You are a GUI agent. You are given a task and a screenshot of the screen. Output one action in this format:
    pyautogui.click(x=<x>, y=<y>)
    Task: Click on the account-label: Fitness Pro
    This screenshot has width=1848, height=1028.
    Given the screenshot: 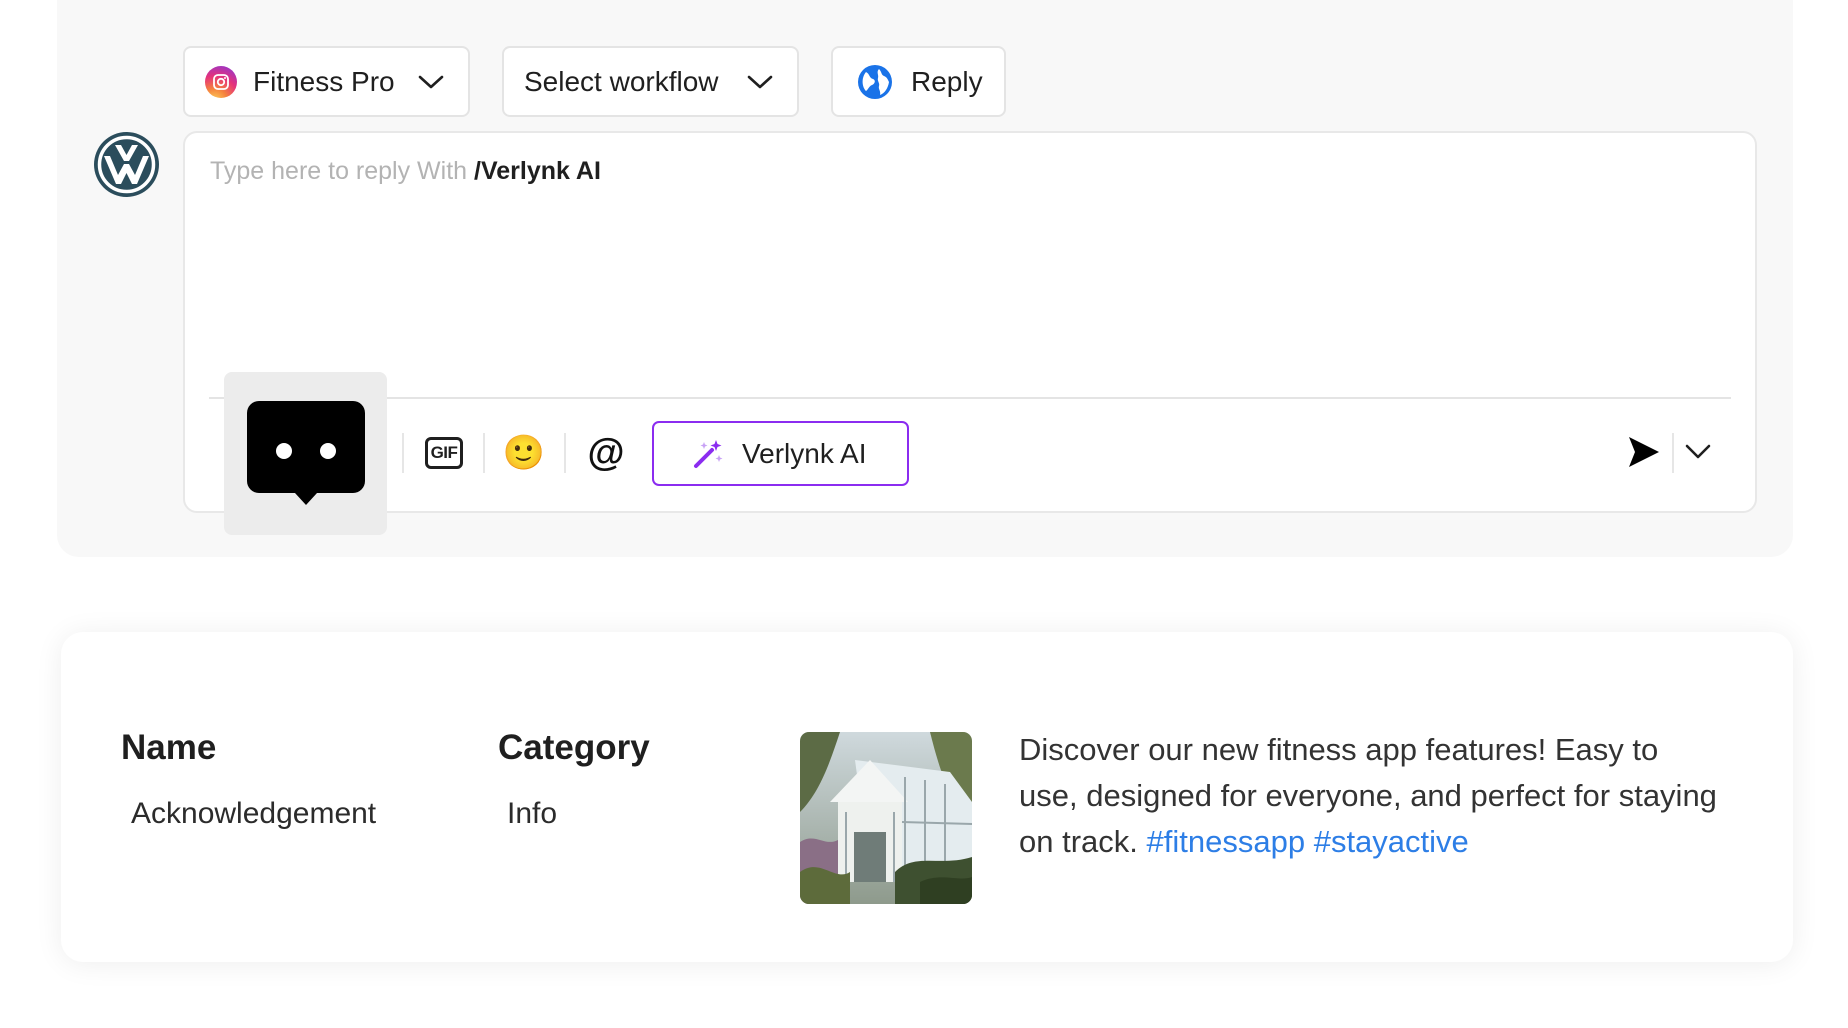 What is the action you would take?
    pyautogui.click(x=324, y=81)
    